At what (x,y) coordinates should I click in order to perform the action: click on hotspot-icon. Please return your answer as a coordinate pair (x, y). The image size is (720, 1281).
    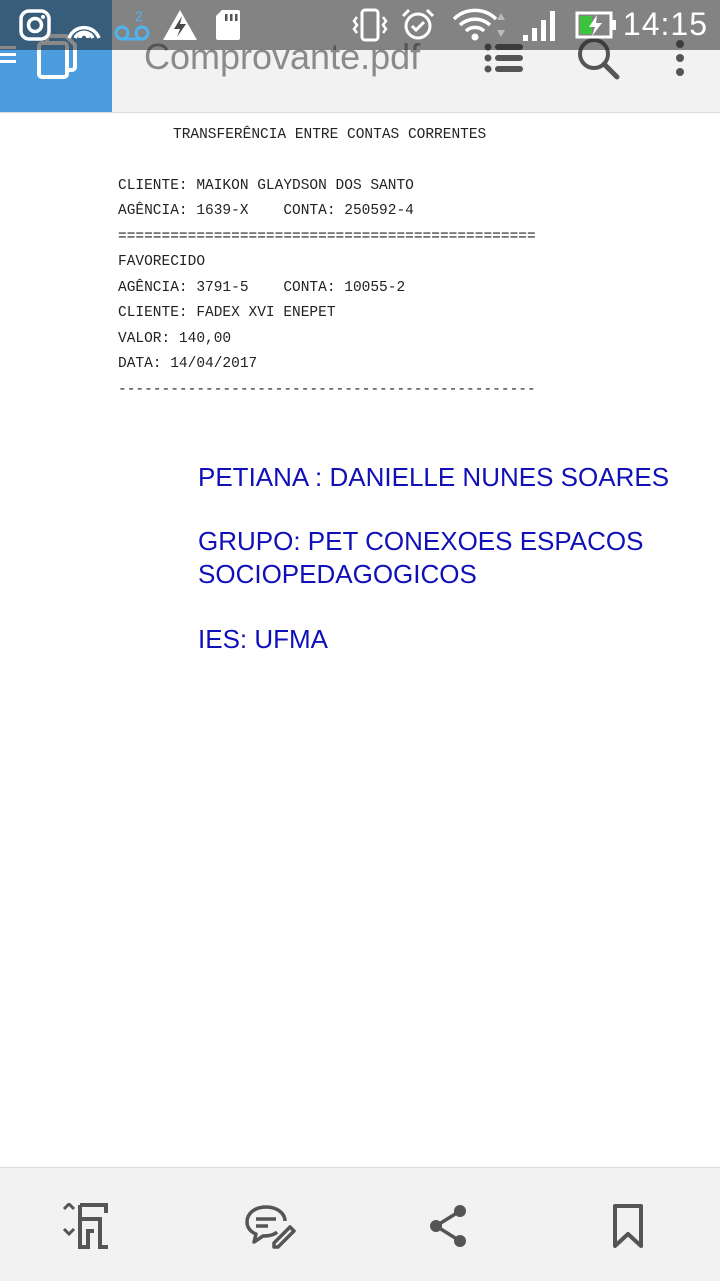
    Looking at the image, I should click on (84, 25).